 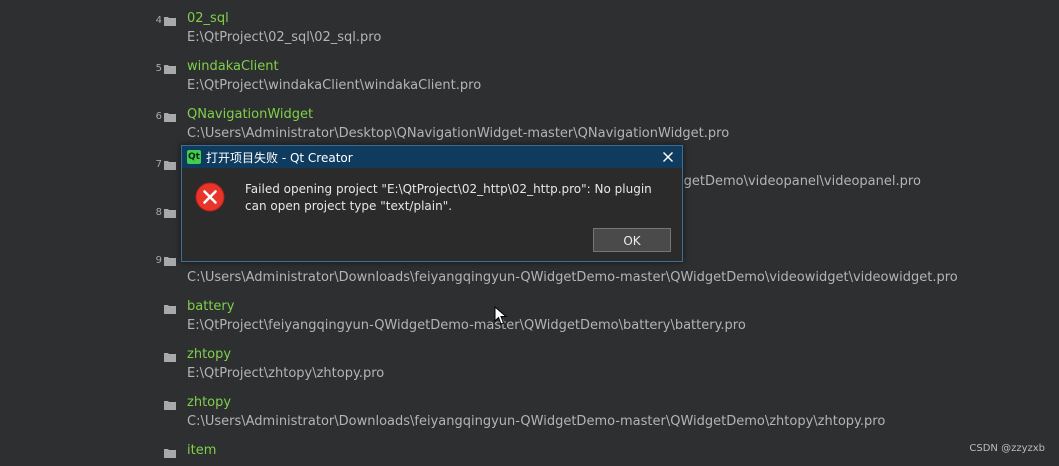 What do you see at coordinates (800, 181) in the screenshot?
I see `project-path: lgetDemo\videopanel\videopanel.pro` at bounding box center [800, 181].